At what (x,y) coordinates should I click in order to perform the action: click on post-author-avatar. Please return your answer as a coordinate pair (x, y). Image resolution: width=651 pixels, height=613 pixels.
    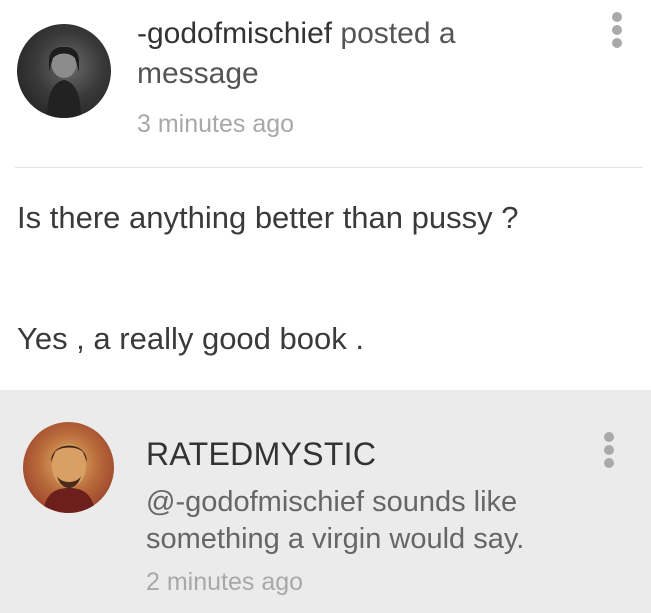
    Looking at the image, I should click on (64, 71).